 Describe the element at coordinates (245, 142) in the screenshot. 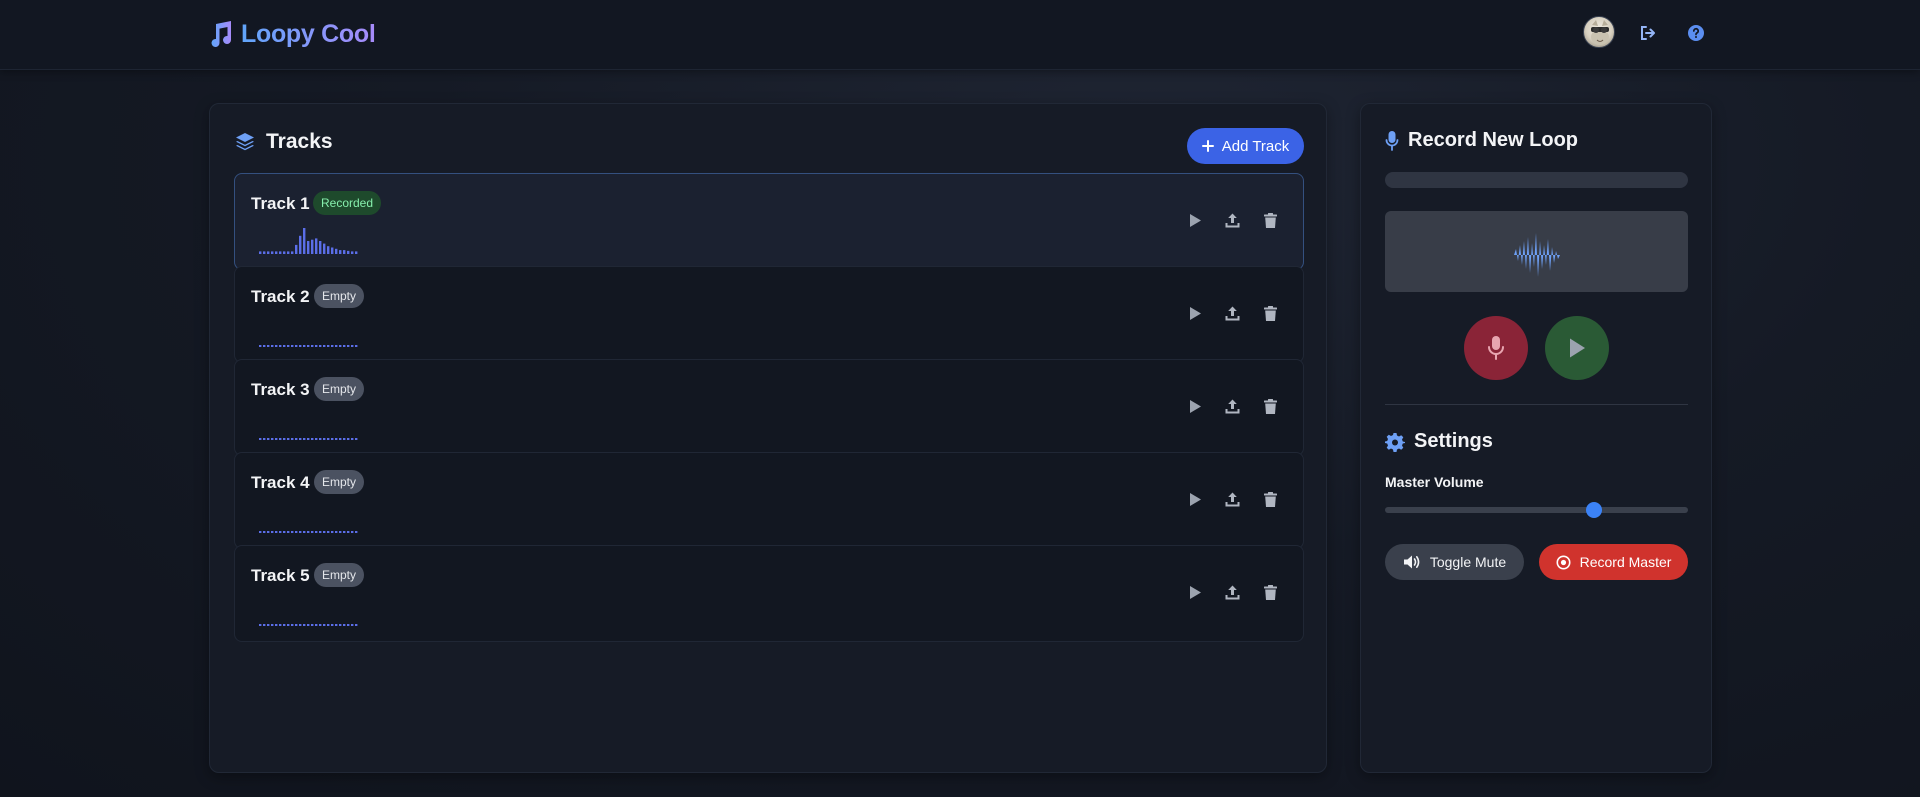

I see `layers-icon` at that location.